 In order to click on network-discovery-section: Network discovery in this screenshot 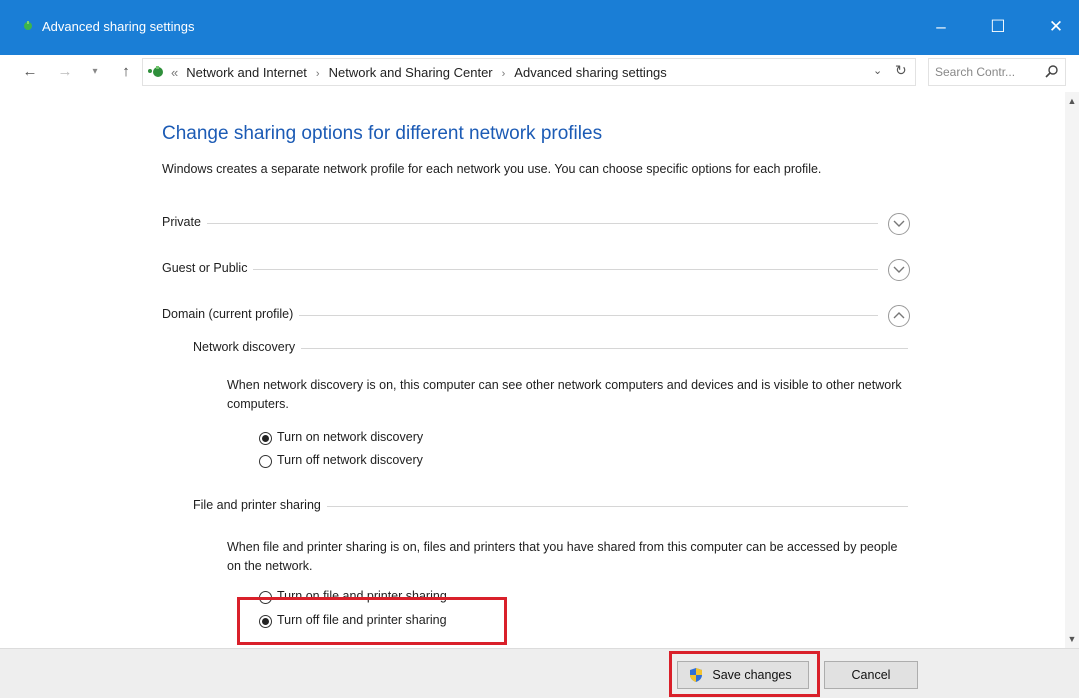, I will do `click(550, 349)`.